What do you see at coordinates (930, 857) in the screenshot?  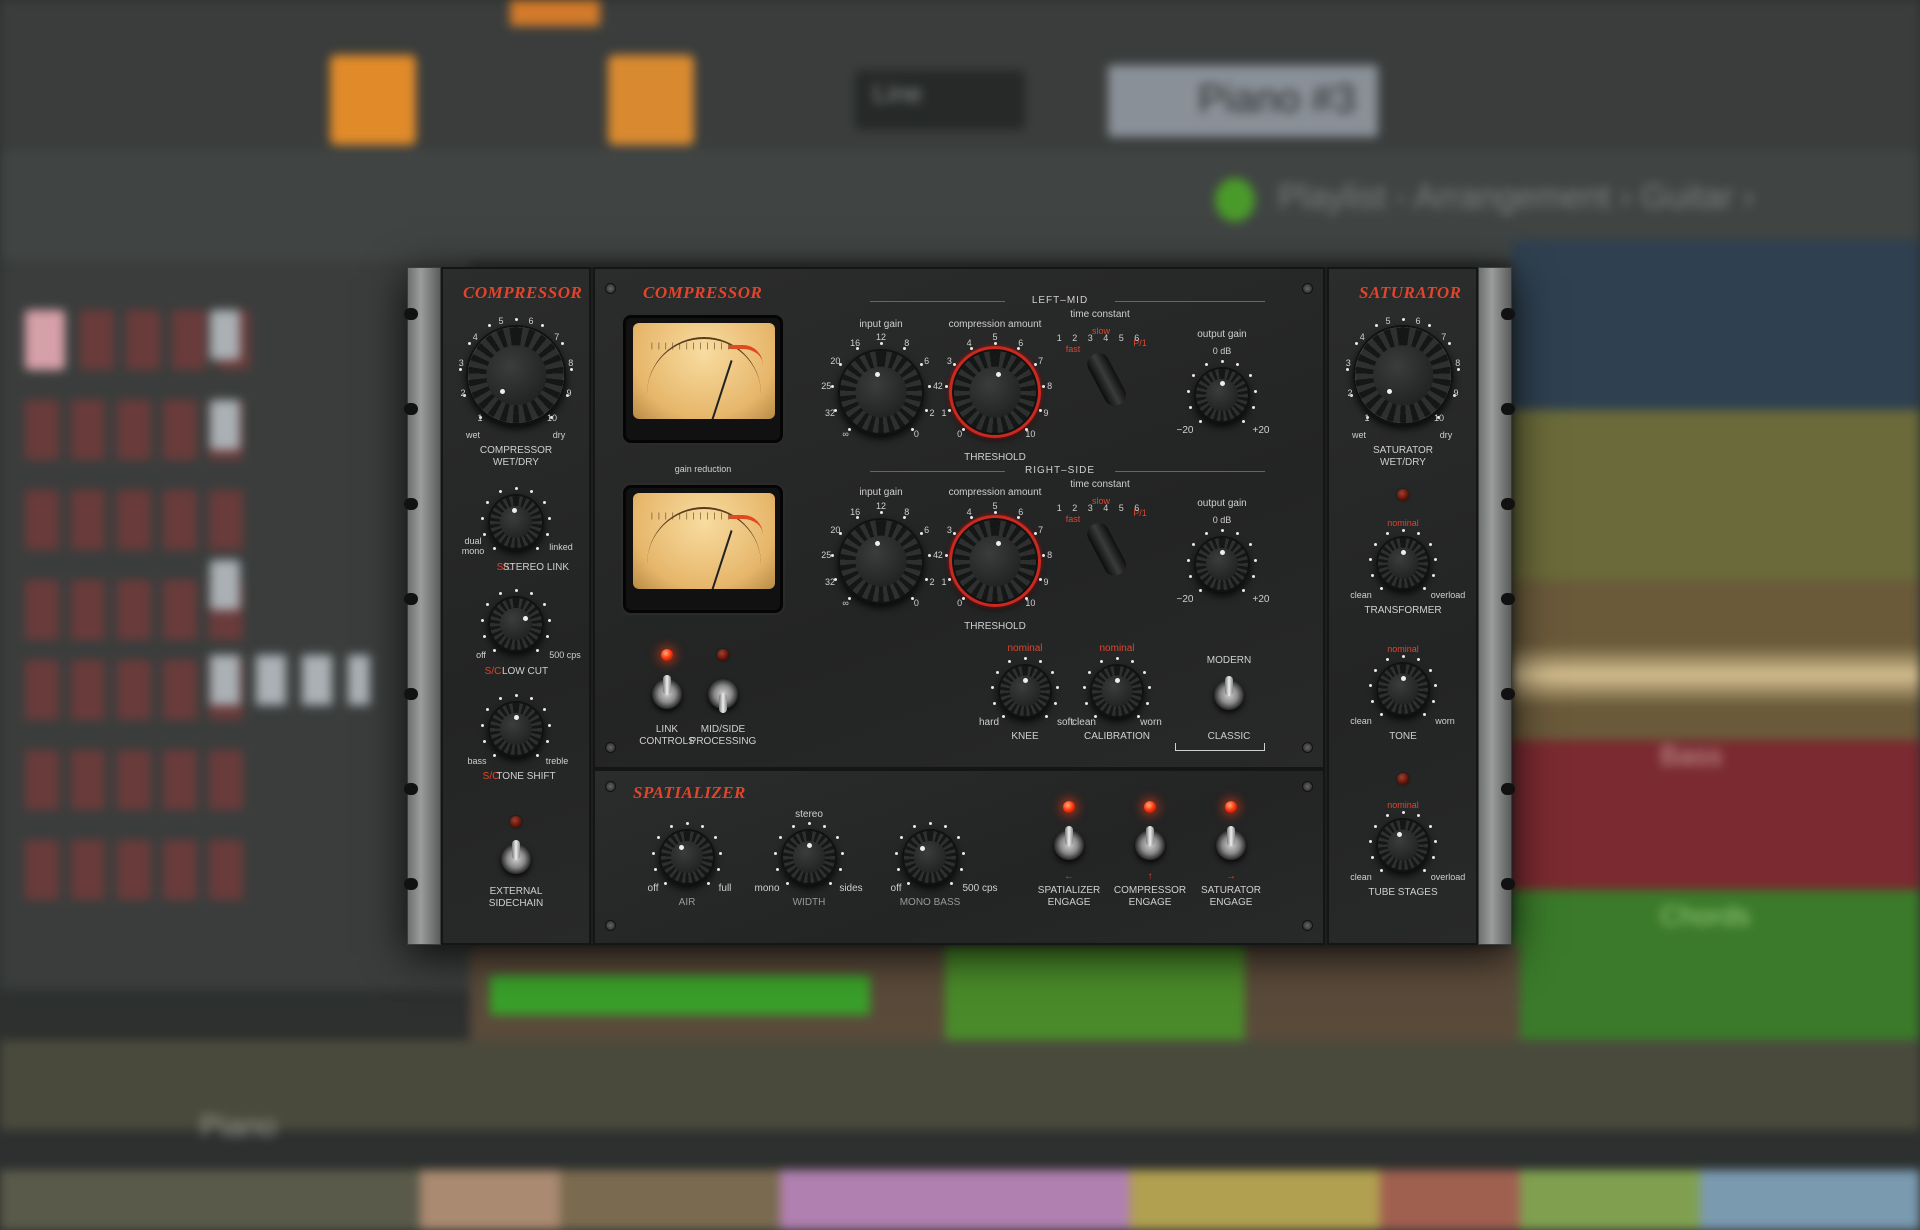 I see `mono-bass-knob` at bounding box center [930, 857].